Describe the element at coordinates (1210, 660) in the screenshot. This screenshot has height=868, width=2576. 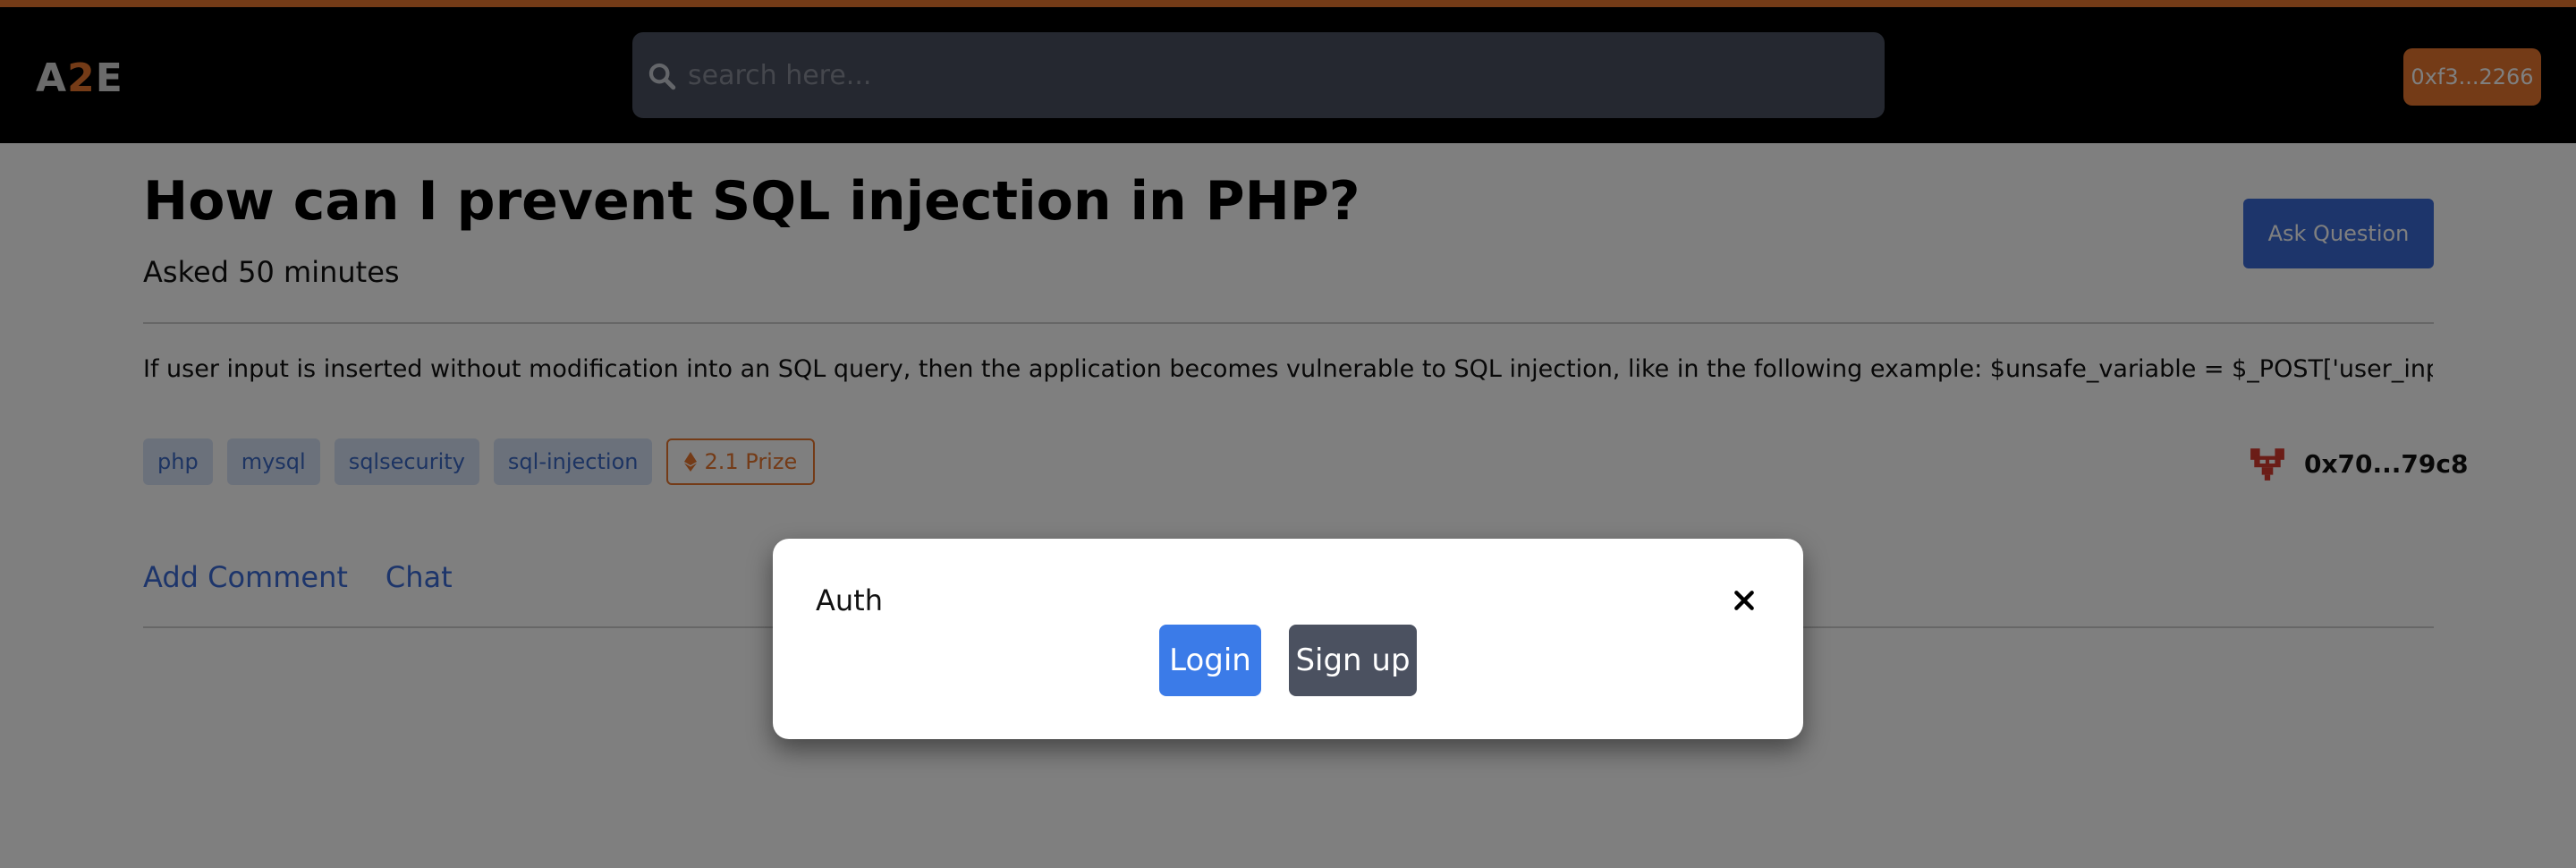
I see `login-button: Login` at that location.